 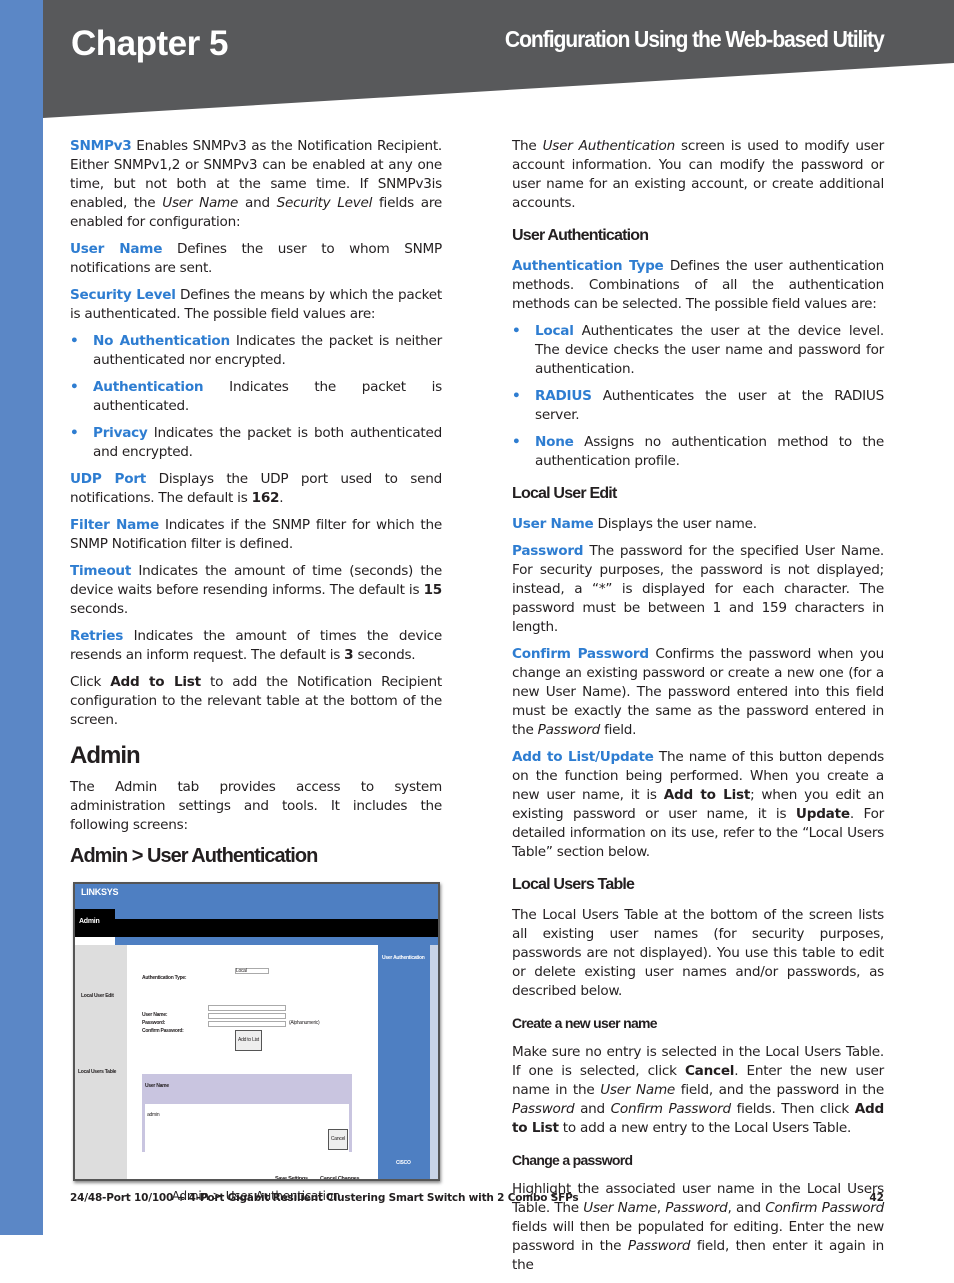 I want to click on text: fields. Then click, so click(x=792, y=1109).